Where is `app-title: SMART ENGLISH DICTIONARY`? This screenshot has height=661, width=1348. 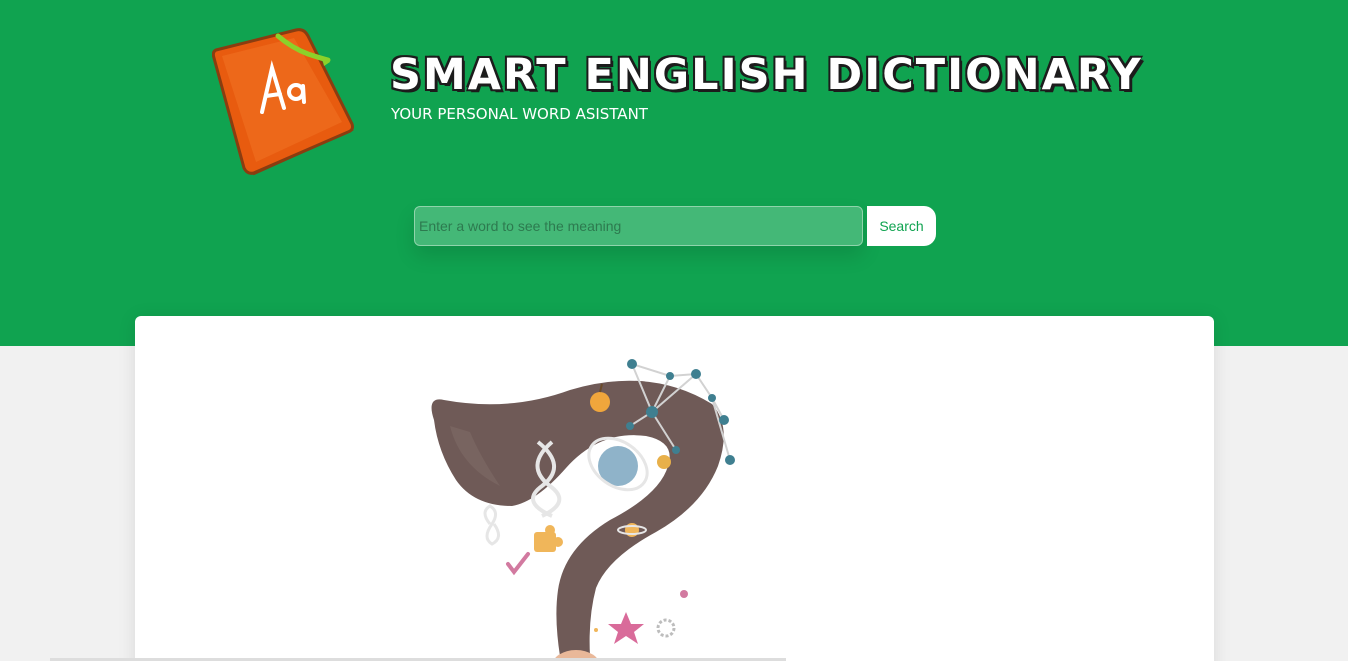 app-title: SMART ENGLISH DICTIONARY is located at coordinates (766, 75).